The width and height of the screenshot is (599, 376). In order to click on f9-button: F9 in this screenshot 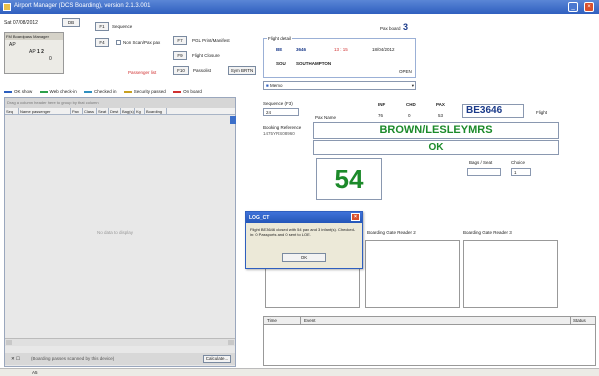, I will do `click(180, 55)`.